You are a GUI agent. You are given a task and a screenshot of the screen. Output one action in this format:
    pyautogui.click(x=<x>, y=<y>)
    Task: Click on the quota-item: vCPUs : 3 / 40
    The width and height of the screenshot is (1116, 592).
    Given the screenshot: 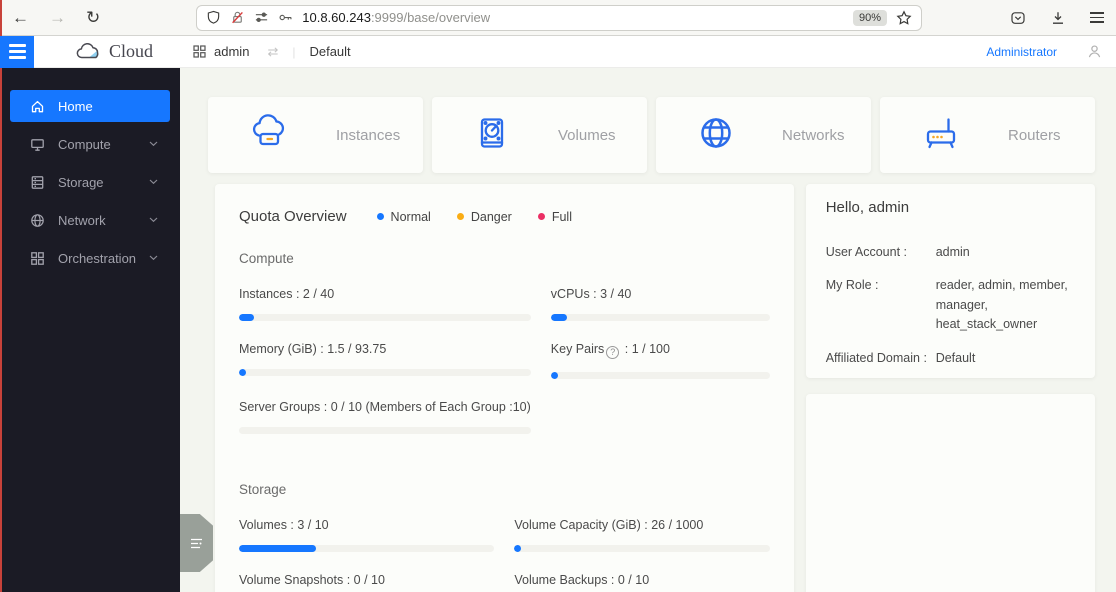 What is the action you would take?
    pyautogui.click(x=660, y=304)
    